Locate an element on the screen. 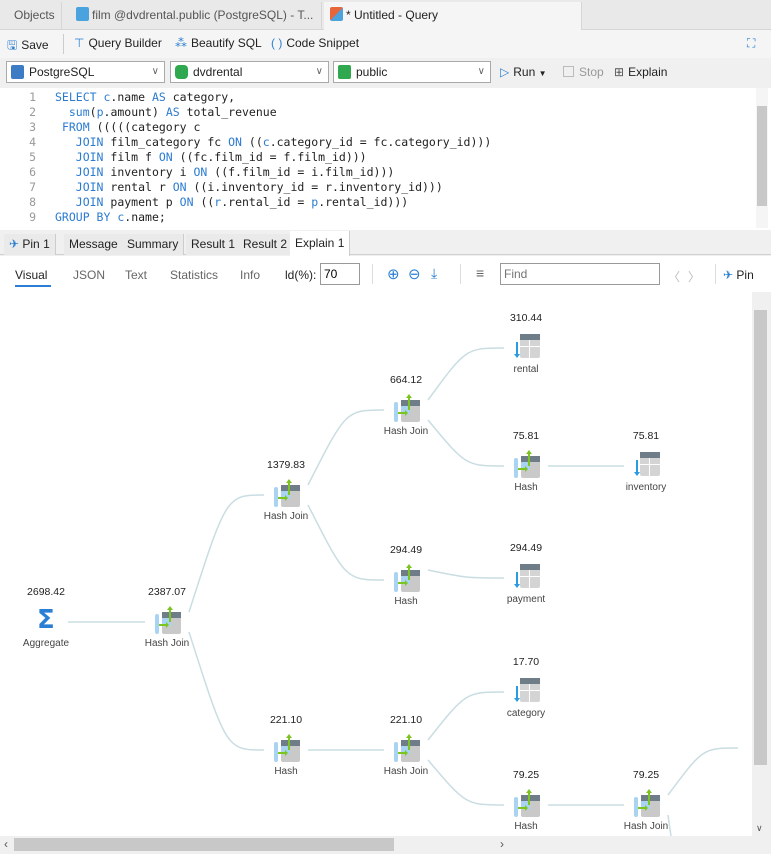  horizontal-scrollbar: ‹ › is located at coordinates (385, 845).